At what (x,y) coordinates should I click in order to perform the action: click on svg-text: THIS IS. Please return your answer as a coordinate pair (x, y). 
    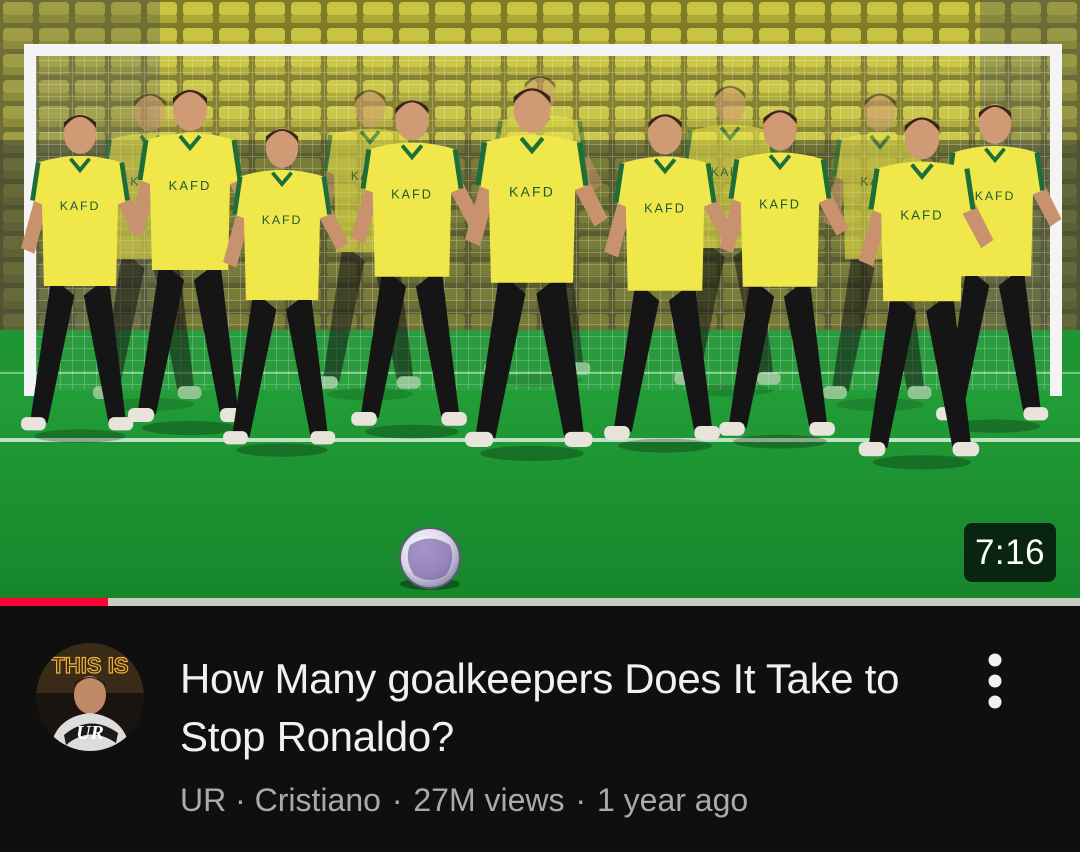
    Looking at the image, I should click on (89, 665).